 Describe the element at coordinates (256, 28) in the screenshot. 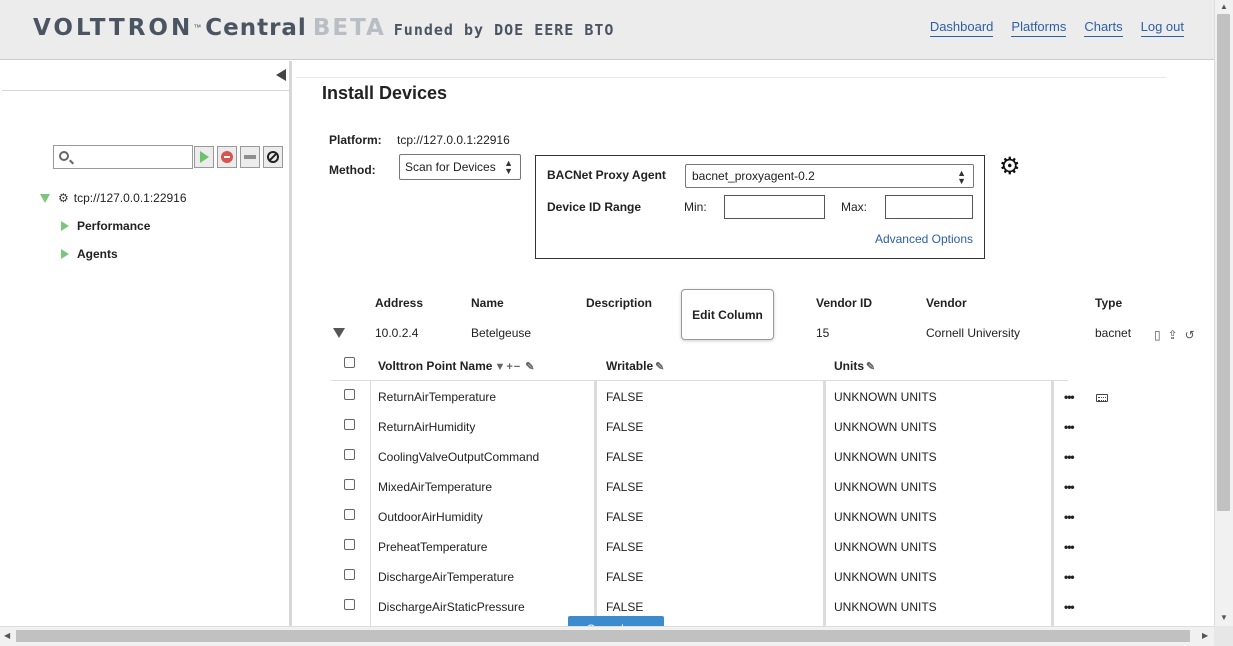

I see `brand-central: Central` at that location.